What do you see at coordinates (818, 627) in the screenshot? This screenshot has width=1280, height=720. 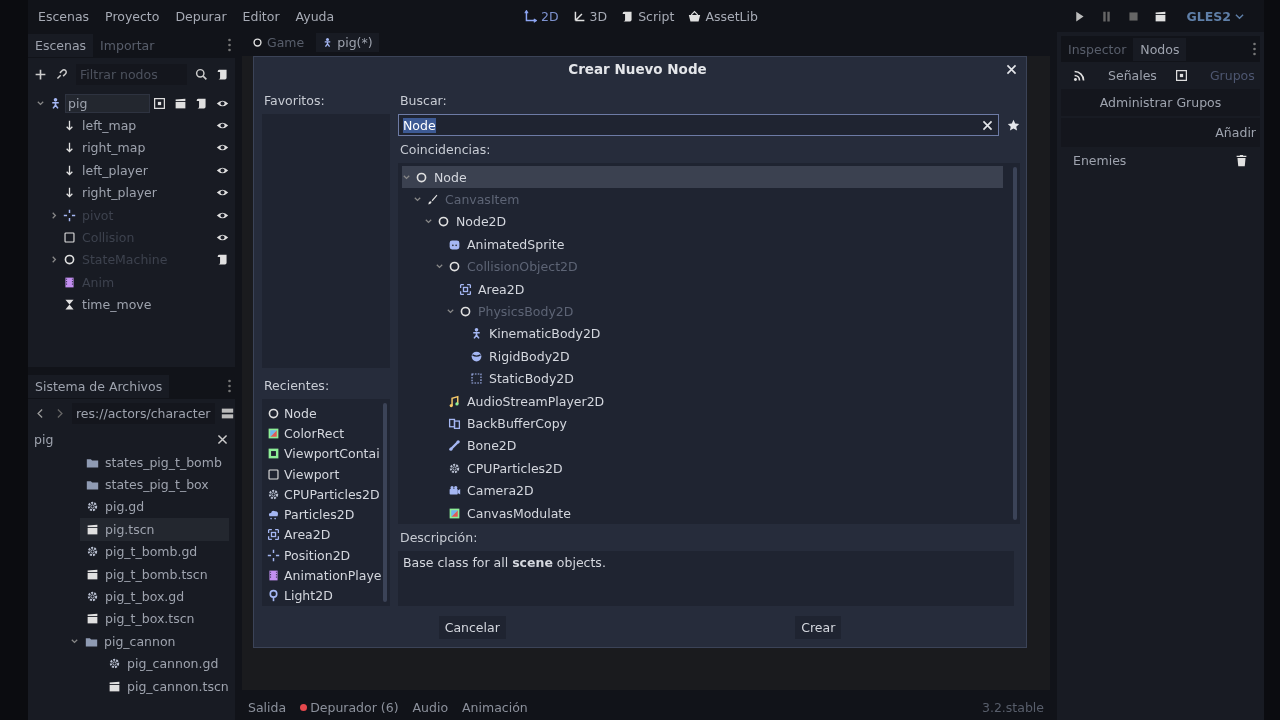 I see `dialog-button: Crear` at bounding box center [818, 627].